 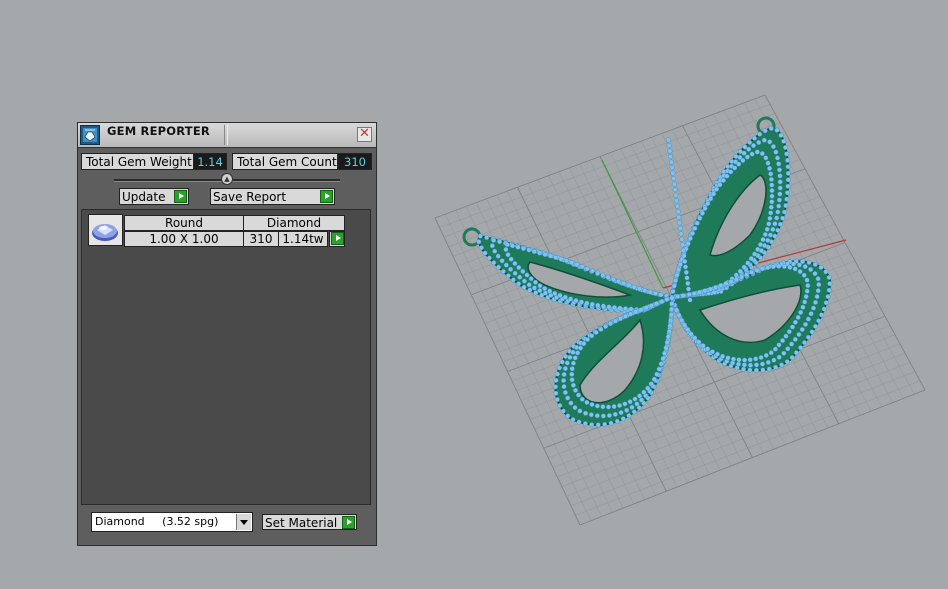 I want to click on total-gem-weight-label: Total Gem Weight, so click(x=137, y=161).